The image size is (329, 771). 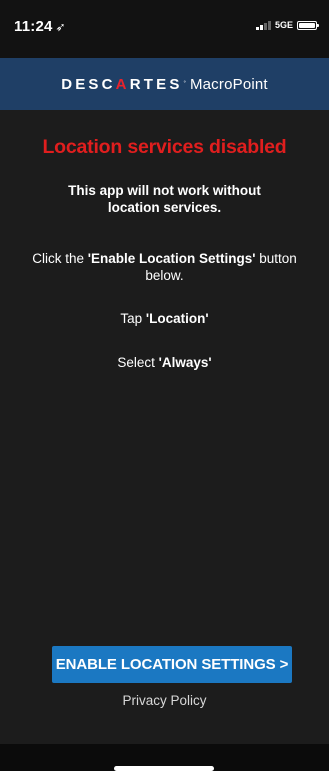 What do you see at coordinates (164, 768) in the screenshot?
I see `home-indicator` at bounding box center [164, 768].